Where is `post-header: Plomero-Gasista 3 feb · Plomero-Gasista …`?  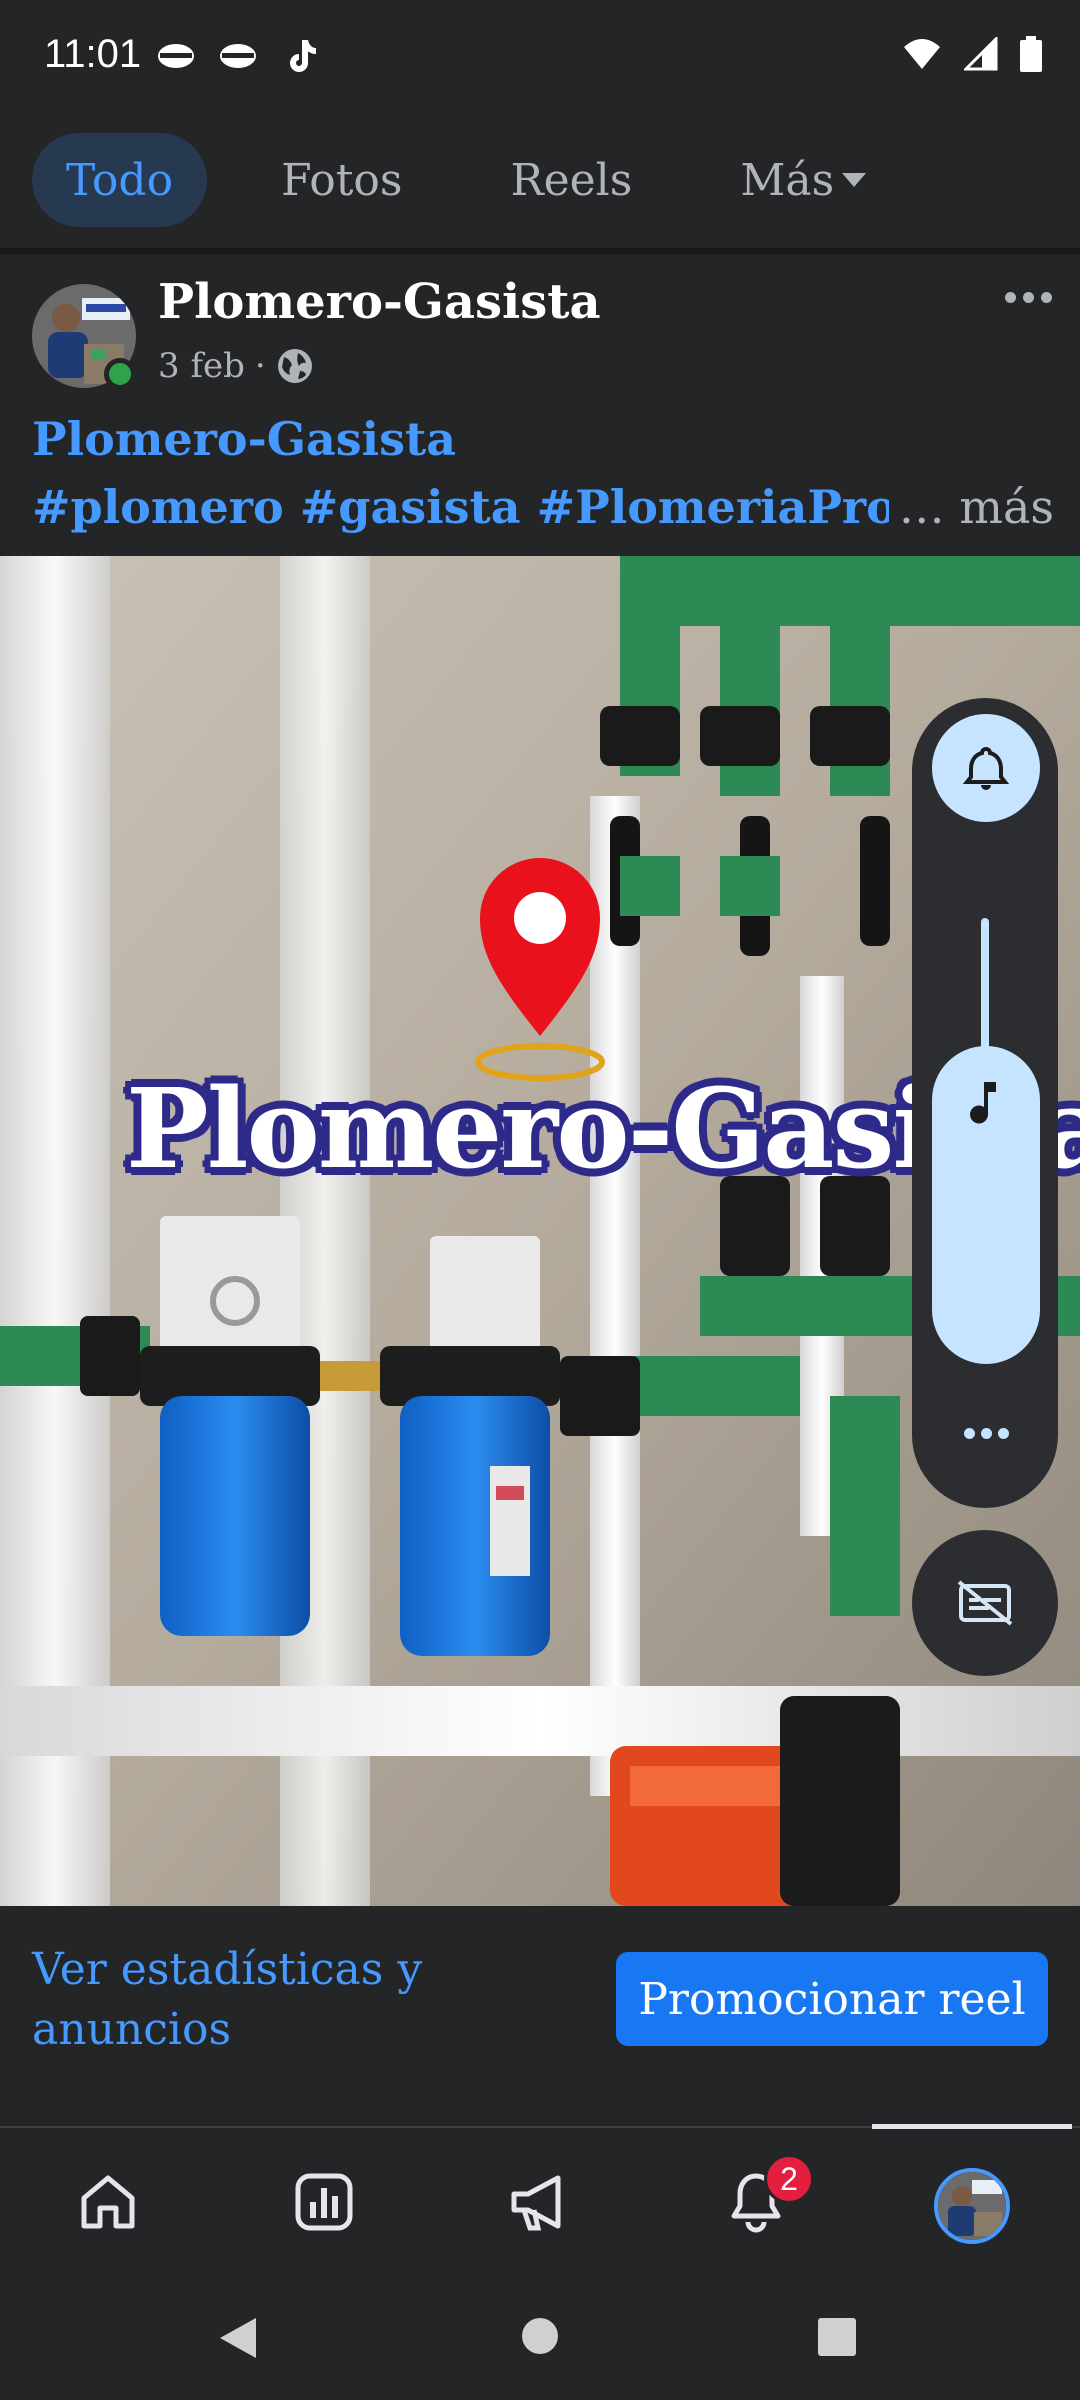 post-header: Plomero-Gasista 3 feb · Plomero-Gasista … is located at coordinates (540, 404).